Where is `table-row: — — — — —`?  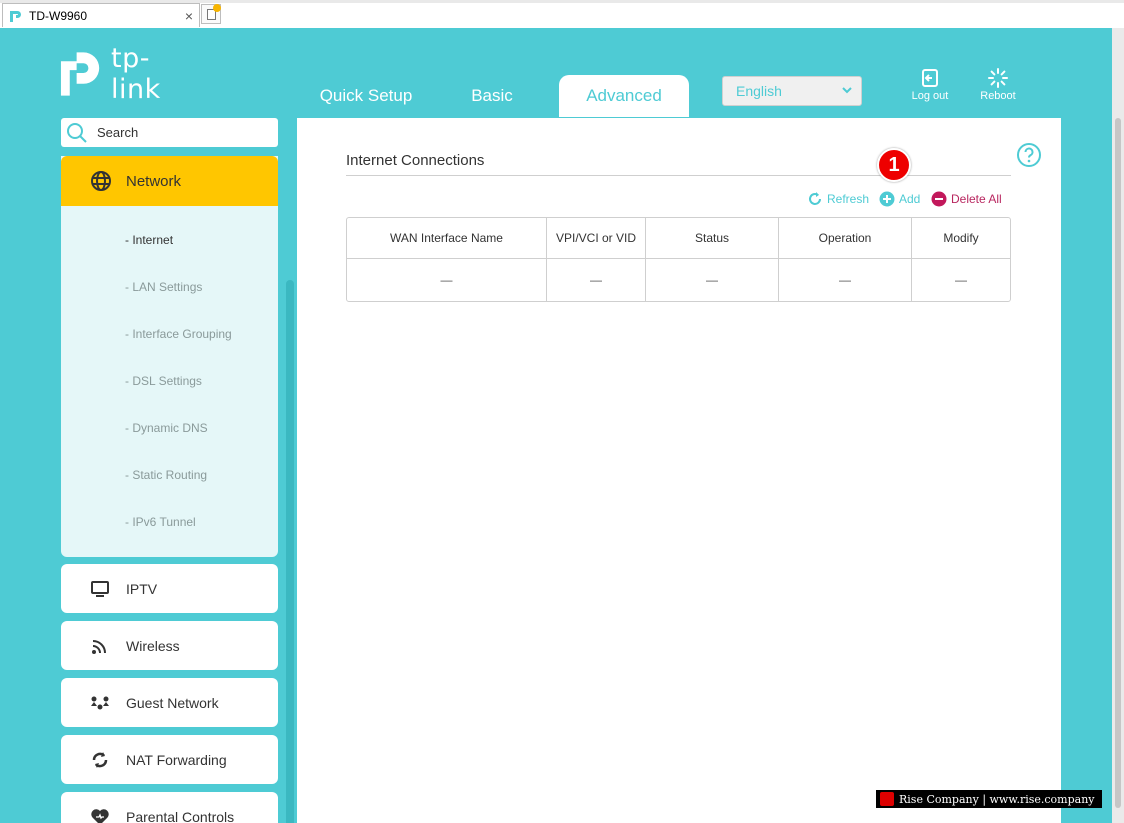
table-row: — — — — — is located at coordinates (678, 280).